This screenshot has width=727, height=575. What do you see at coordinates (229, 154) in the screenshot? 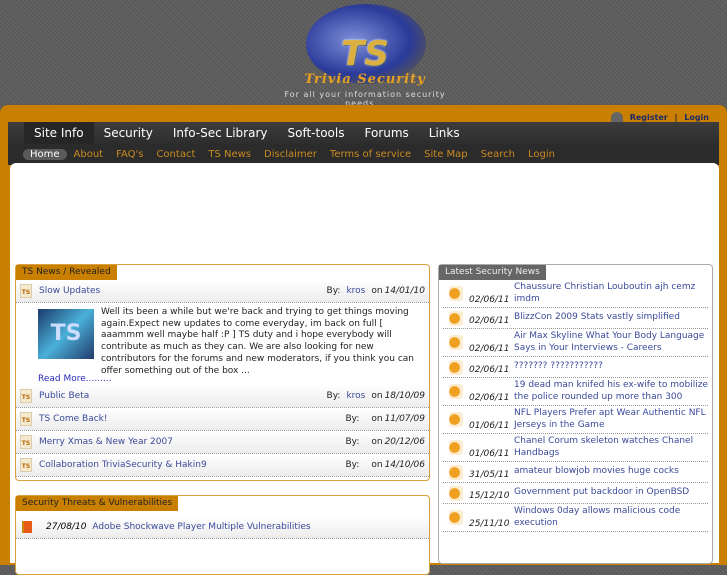
I see `subnav-ts-news: TS News` at bounding box center [229, 154].